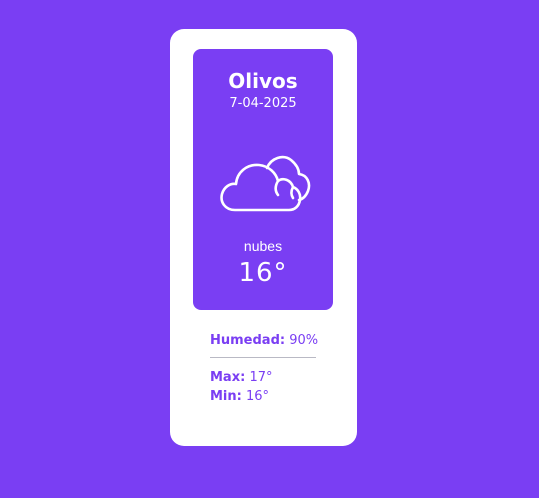 Image resolution: width=539 pixels, height=498 pixels. I want to click on weather-panel: Olivos 7-04-2025 nubes 16°, so click(263, 179).